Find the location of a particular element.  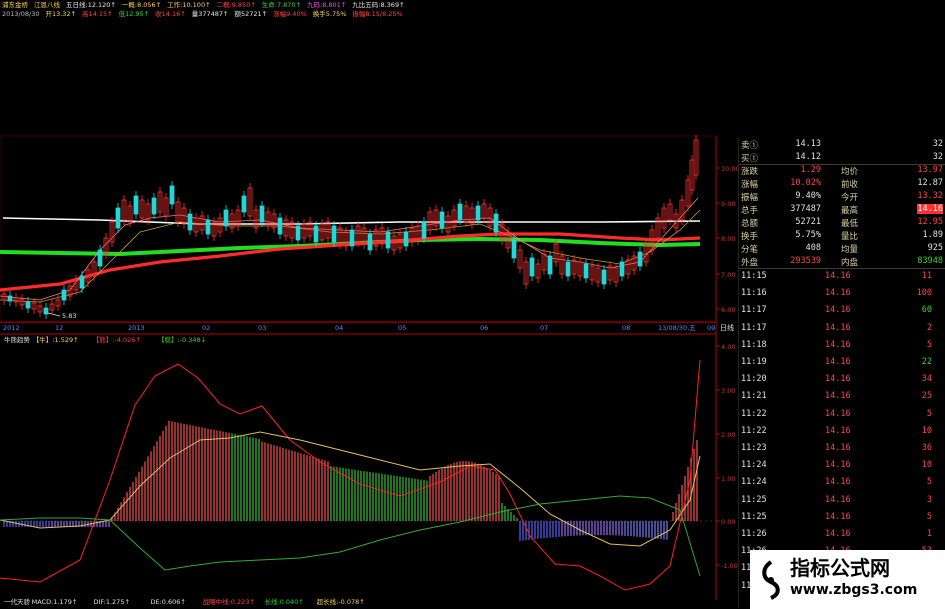

price-axis-label: 6.00 is located at coordinates (728, 310).